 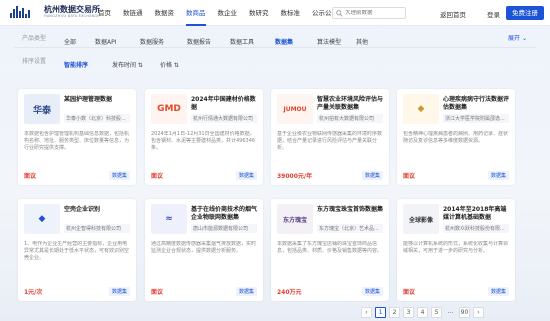 I want to click on type-option: 数据报告, so click(x=199, y=41).